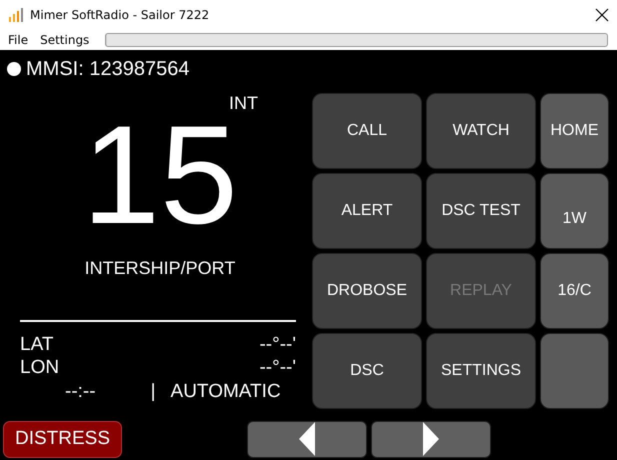 The image size is (617, 460). What do you see at coordinates (574, 211) in the screenshot?
I see `function-button: 1W` at bounding box center [574, 211].